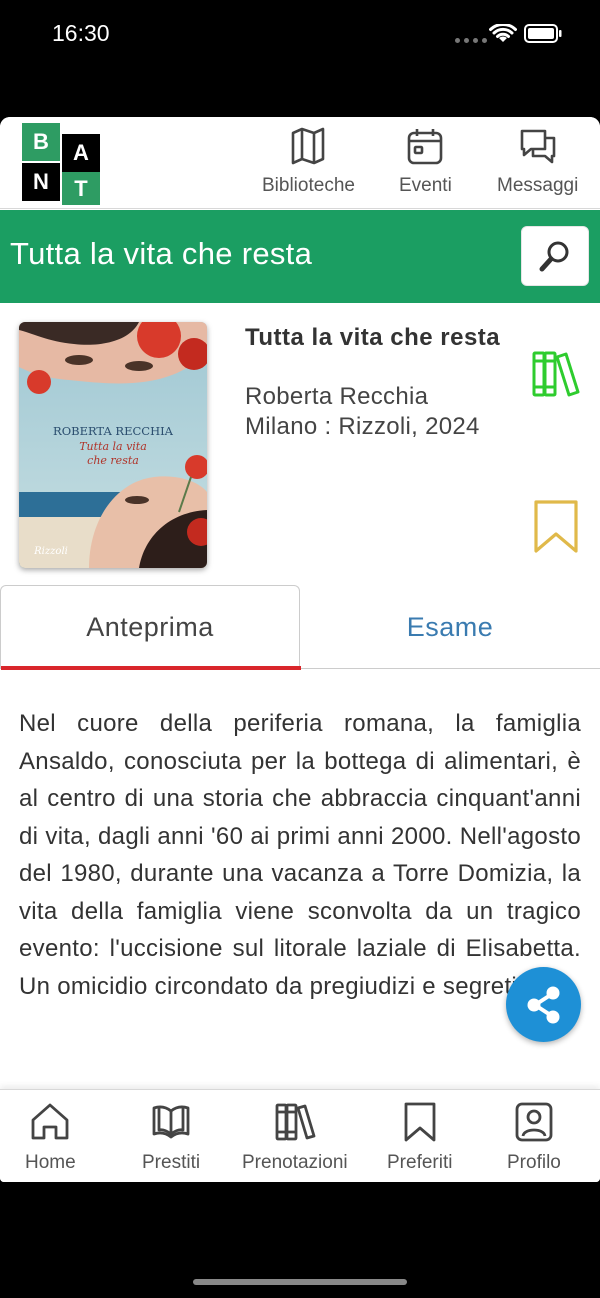 The height and width of the screenshot is (1298, 600). Describe the element at coordinates (420, 1162) in the screenshot. I see `bottom-nav-label: Preferiti` at that location.